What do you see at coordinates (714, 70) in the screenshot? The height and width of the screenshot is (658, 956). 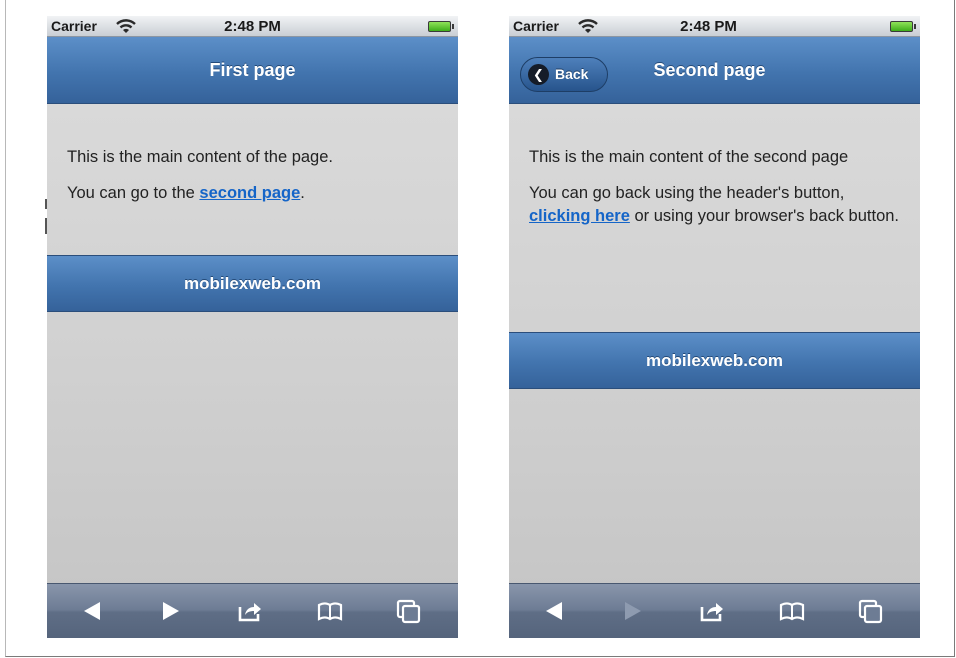 I see `page-header: Second page ❮ Back` at bounding box center [714, 70].